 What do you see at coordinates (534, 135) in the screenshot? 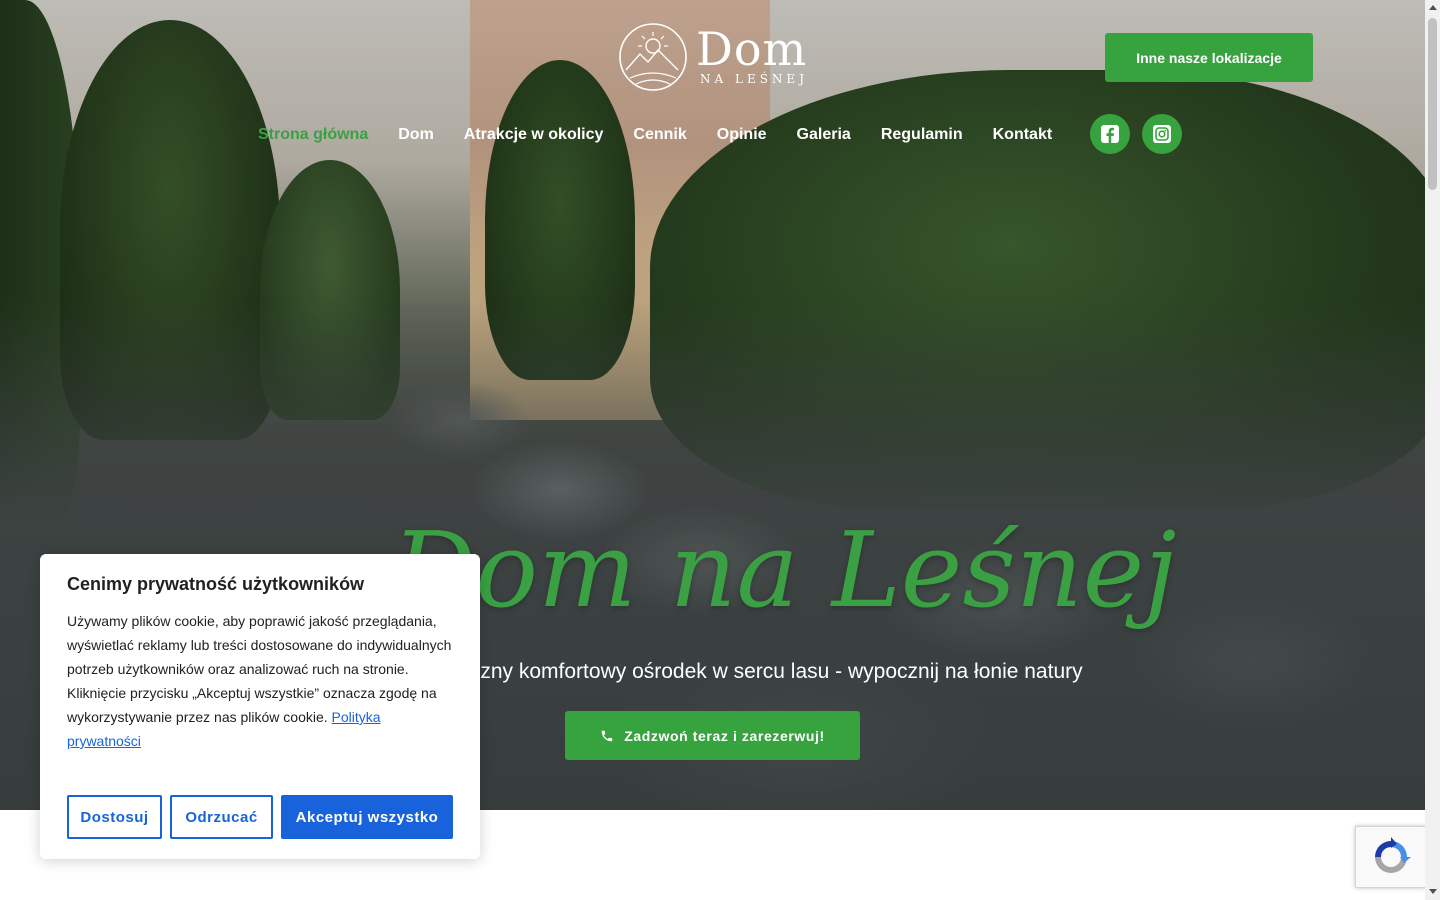
I see `nav-item-attractions: Atrakcje w okolicy` at bounding box center [534, 135].